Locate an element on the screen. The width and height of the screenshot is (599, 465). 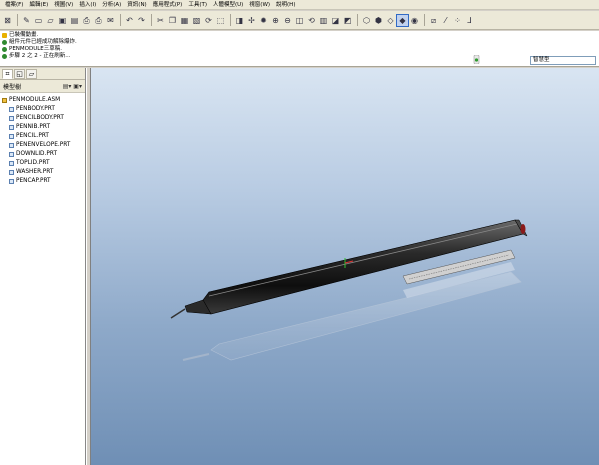
shading-icon: ◆ is located at coordinates (402, 20).